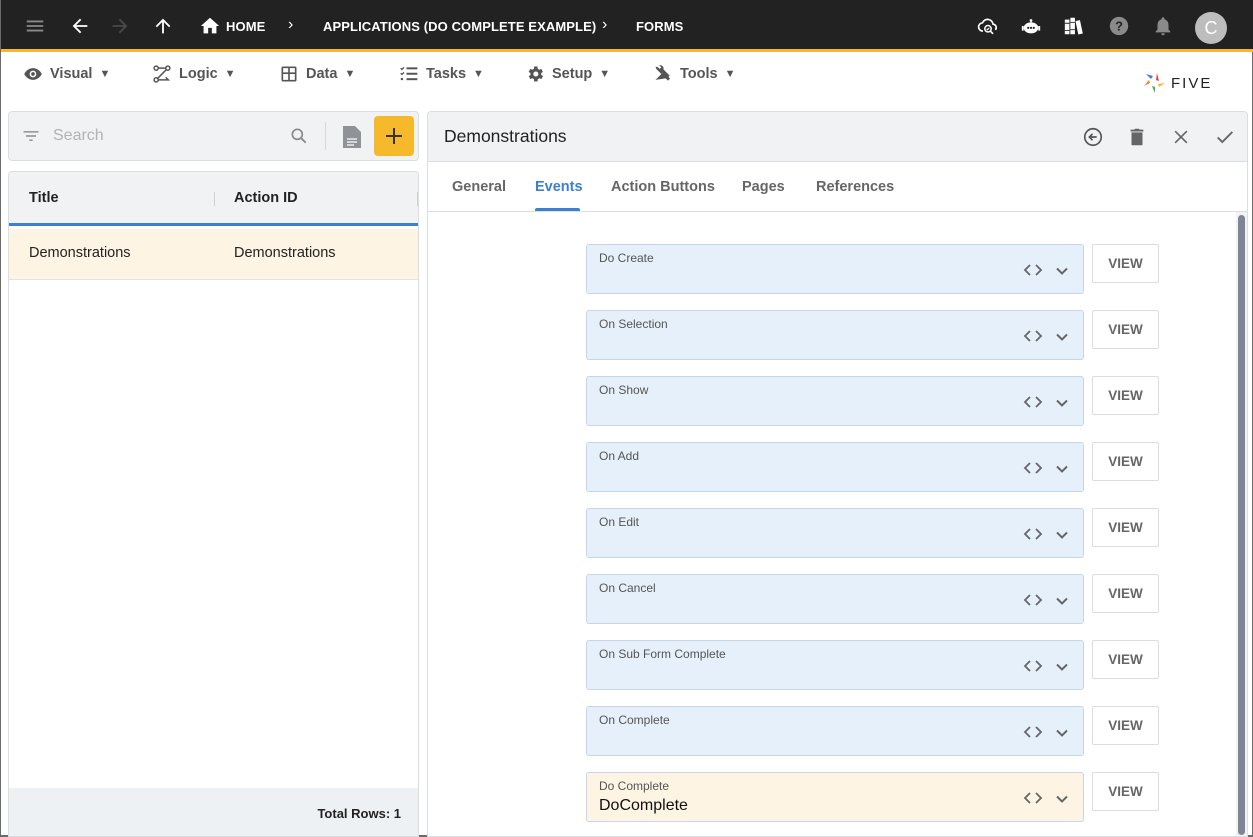 This screenshot has width=1253, height=837. What do you see at coordinates (605, 74) in the screenshot?
I see `caret-down-icon: ▼` at bounding box center [605, 74].